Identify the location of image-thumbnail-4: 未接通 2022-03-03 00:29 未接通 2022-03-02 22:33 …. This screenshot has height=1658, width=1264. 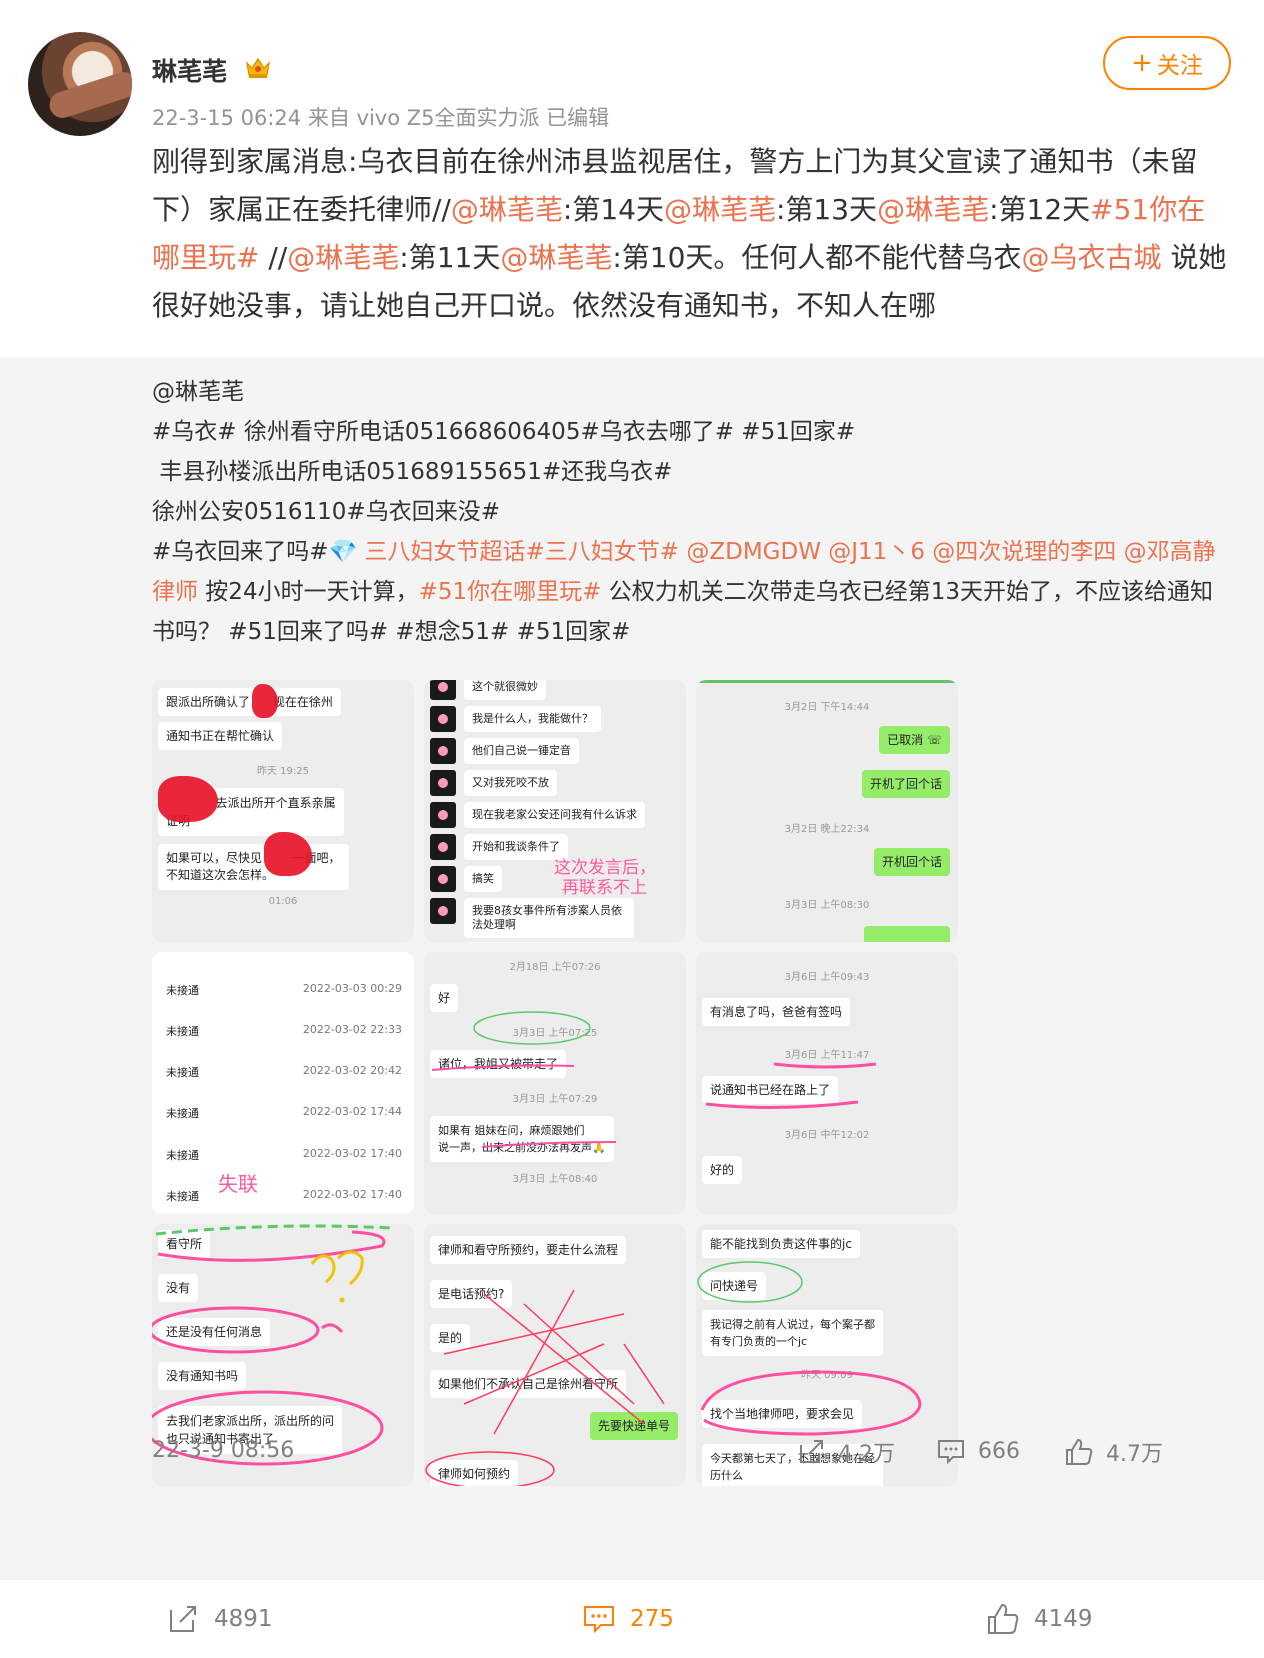
(283, 1083).